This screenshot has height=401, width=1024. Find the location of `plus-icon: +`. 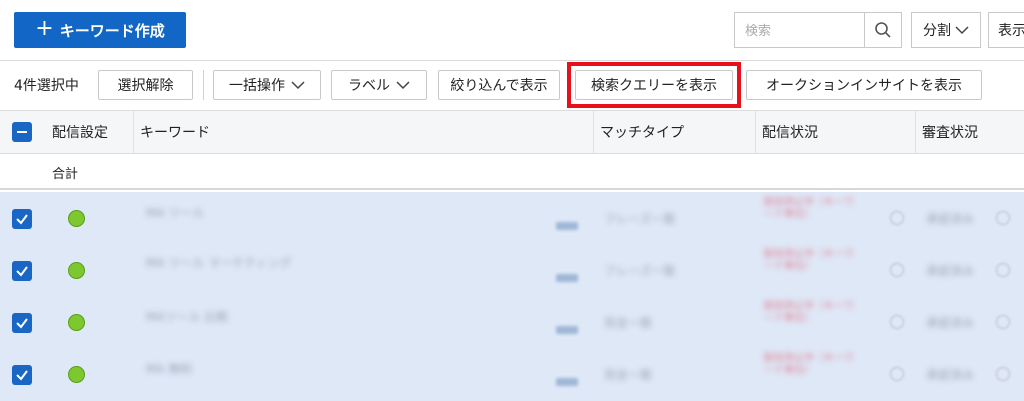

plus-icon: + is located at coordinates (44, 28).